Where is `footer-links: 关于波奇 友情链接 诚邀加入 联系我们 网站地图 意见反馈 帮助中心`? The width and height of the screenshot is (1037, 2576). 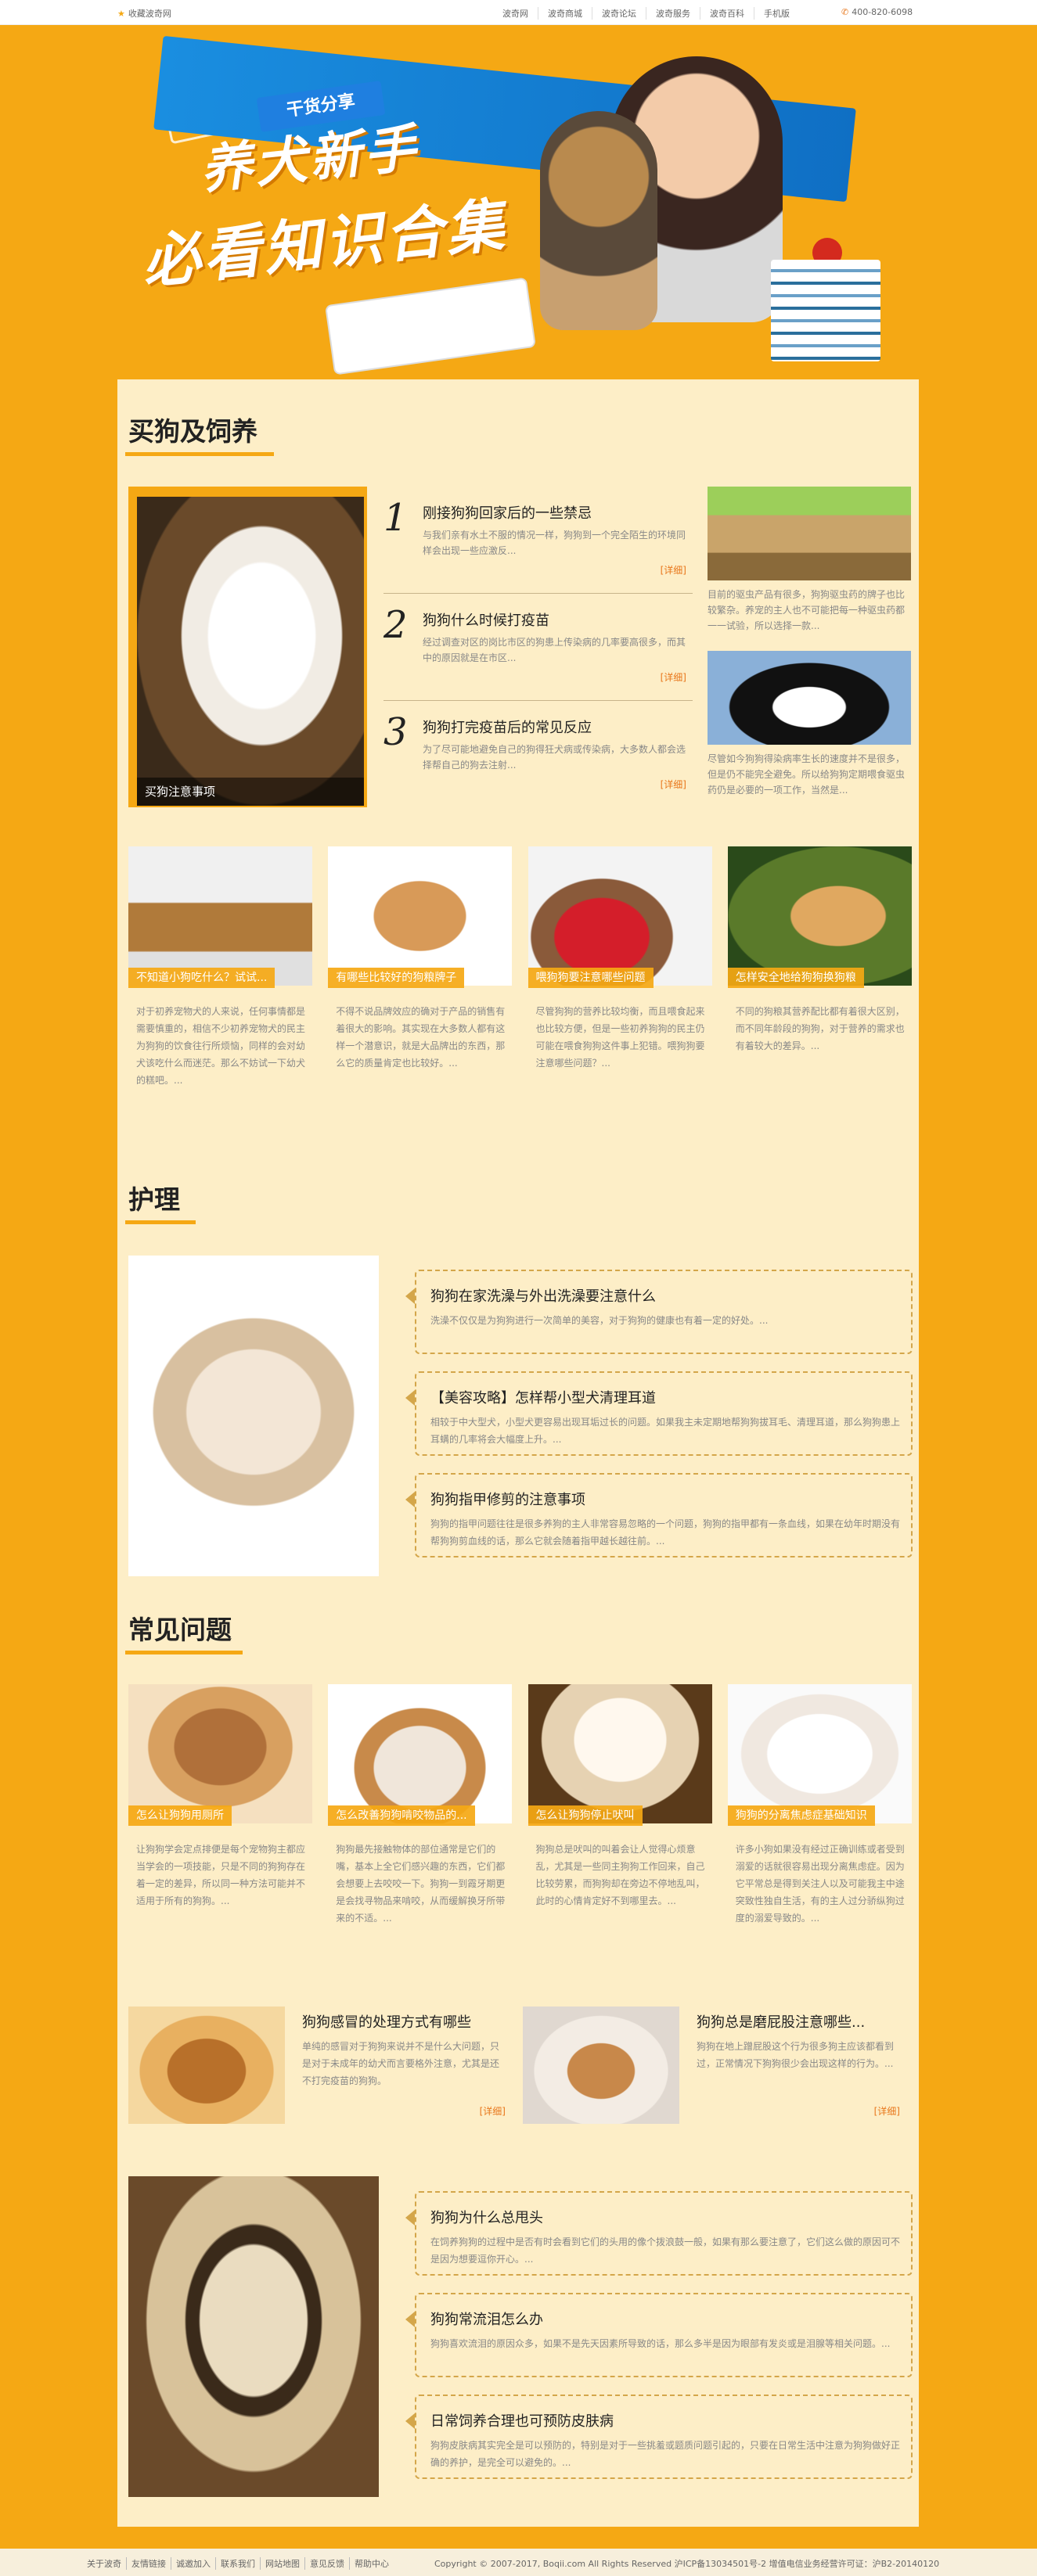
footer-links: 关于波奇 友情链接 诚邀加入 联系我们 网站地图 意见反馈 帮助中心 is located at coordinates (238, 2563).